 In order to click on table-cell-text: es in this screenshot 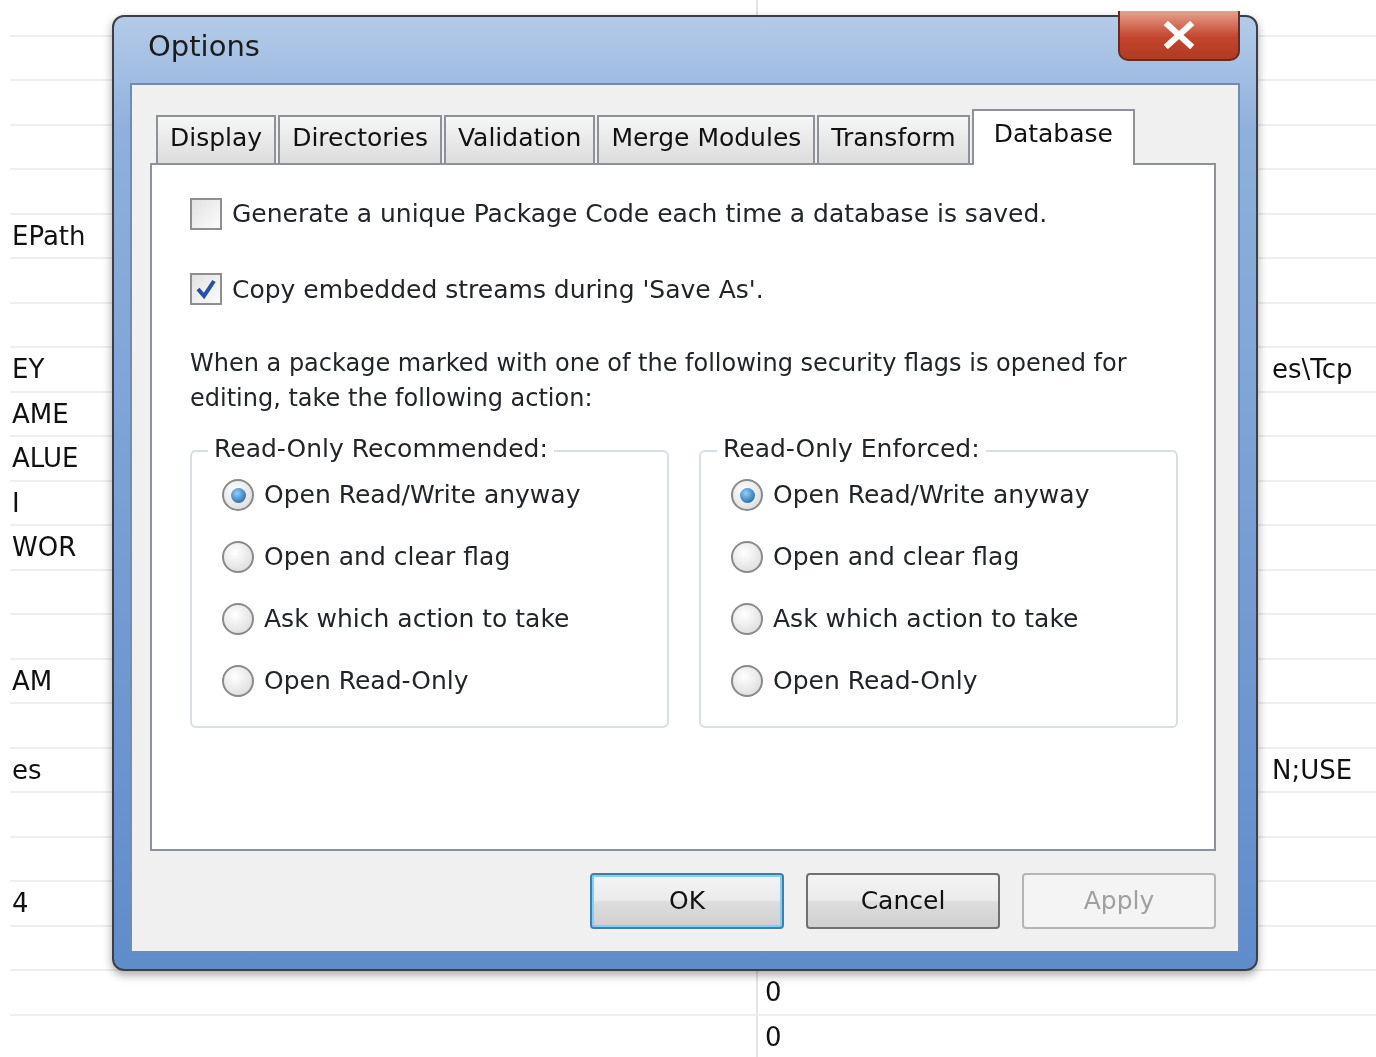, I will do `click(27, 770)`.